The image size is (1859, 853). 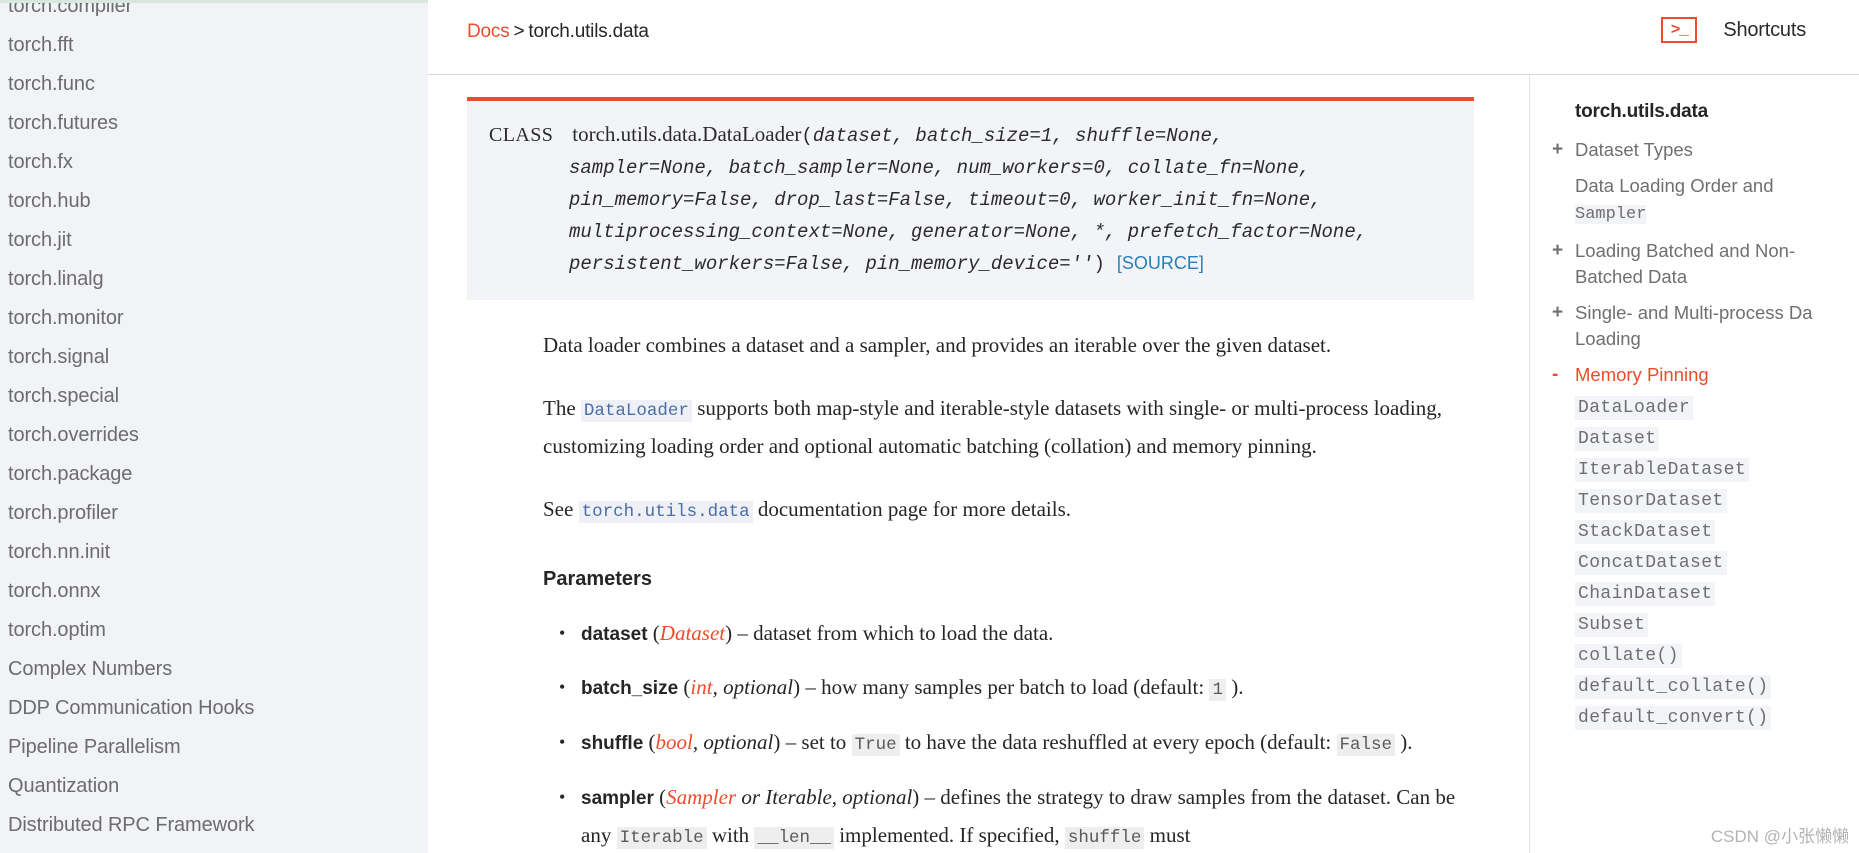 I want to click on toc-title: torch.utils.data, so click(x=1641, y=111).